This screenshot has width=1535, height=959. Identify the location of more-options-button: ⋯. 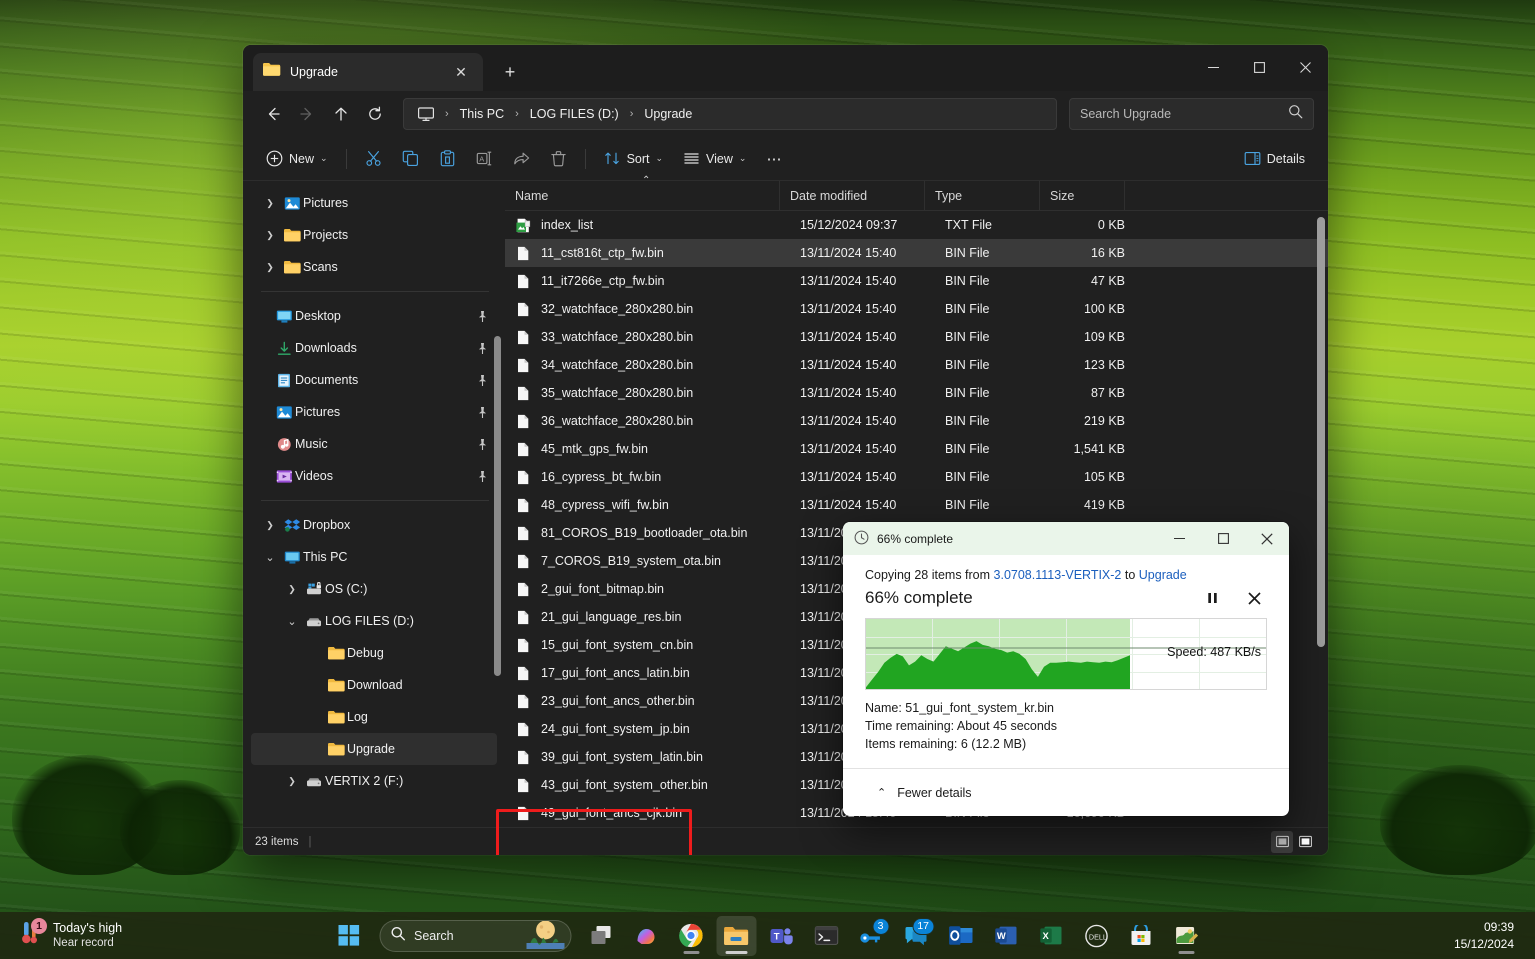
(774, 159).